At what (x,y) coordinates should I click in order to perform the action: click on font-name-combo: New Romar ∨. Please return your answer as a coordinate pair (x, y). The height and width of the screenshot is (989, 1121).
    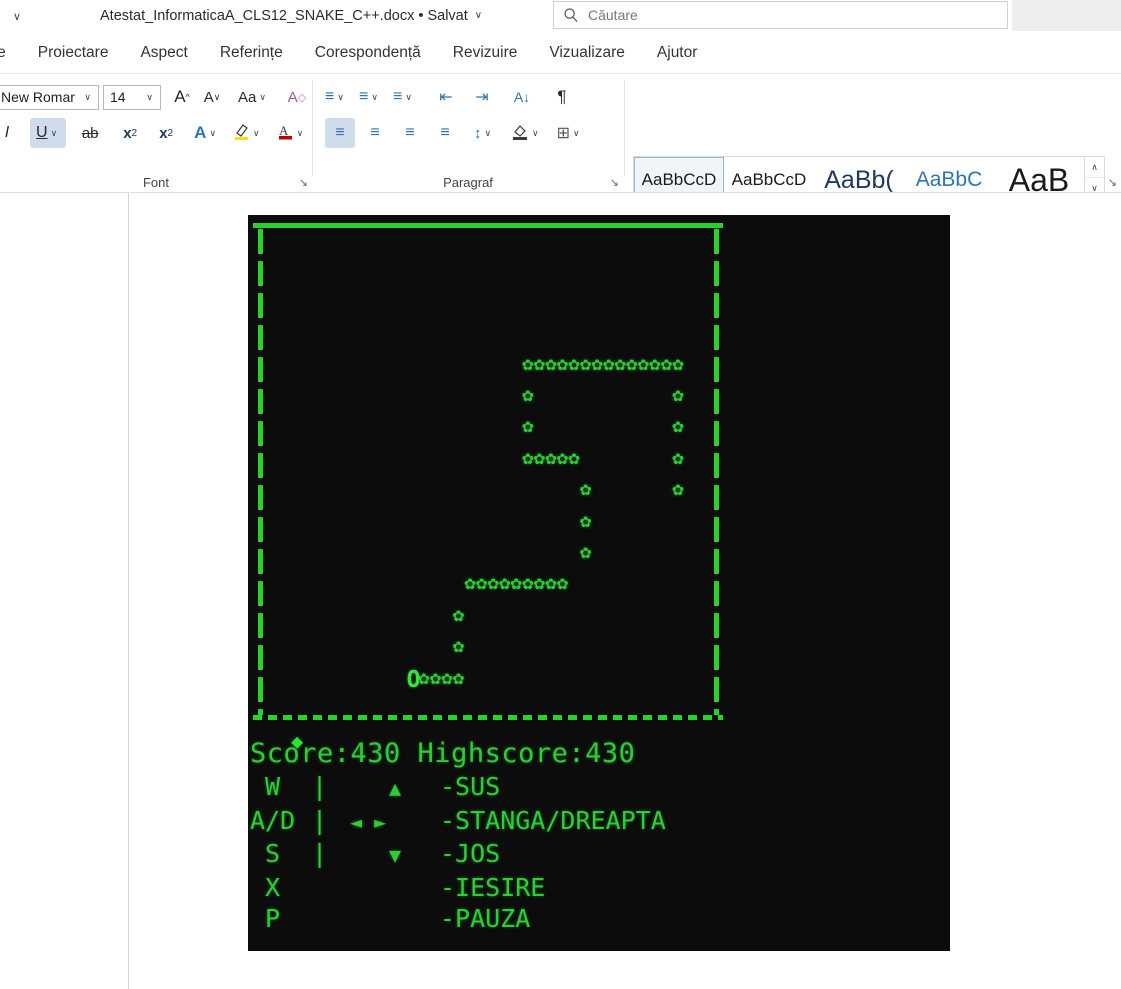
    Looking at the image, I should click on (49, 97).